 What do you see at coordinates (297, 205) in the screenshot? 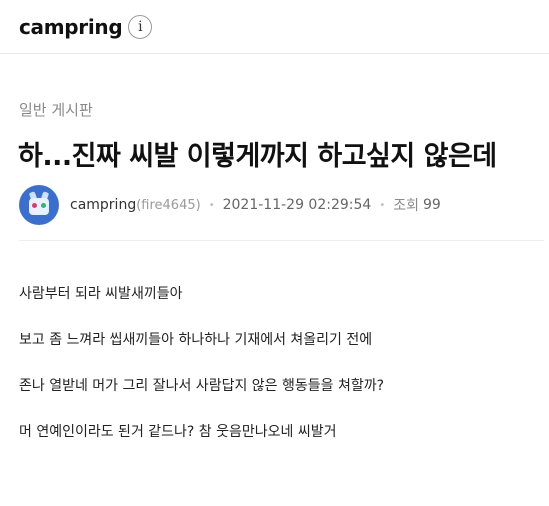
I see `post-date: 2021-11-29 02:29:54` at bounding box center [297, 205].